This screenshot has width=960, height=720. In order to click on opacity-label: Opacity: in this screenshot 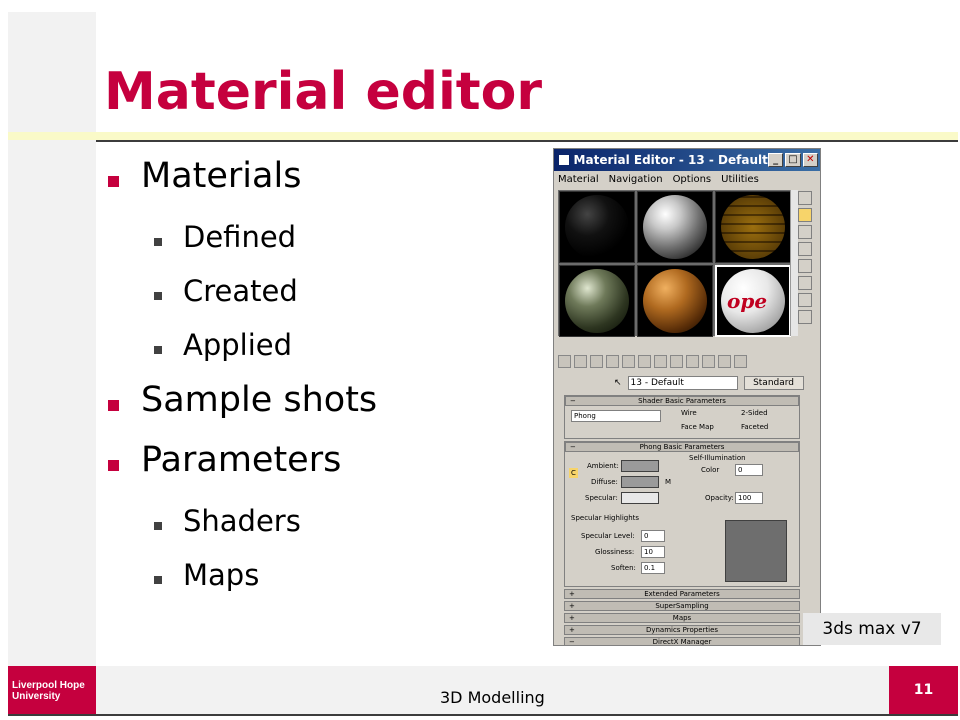, I will do `click(719, 498)`.